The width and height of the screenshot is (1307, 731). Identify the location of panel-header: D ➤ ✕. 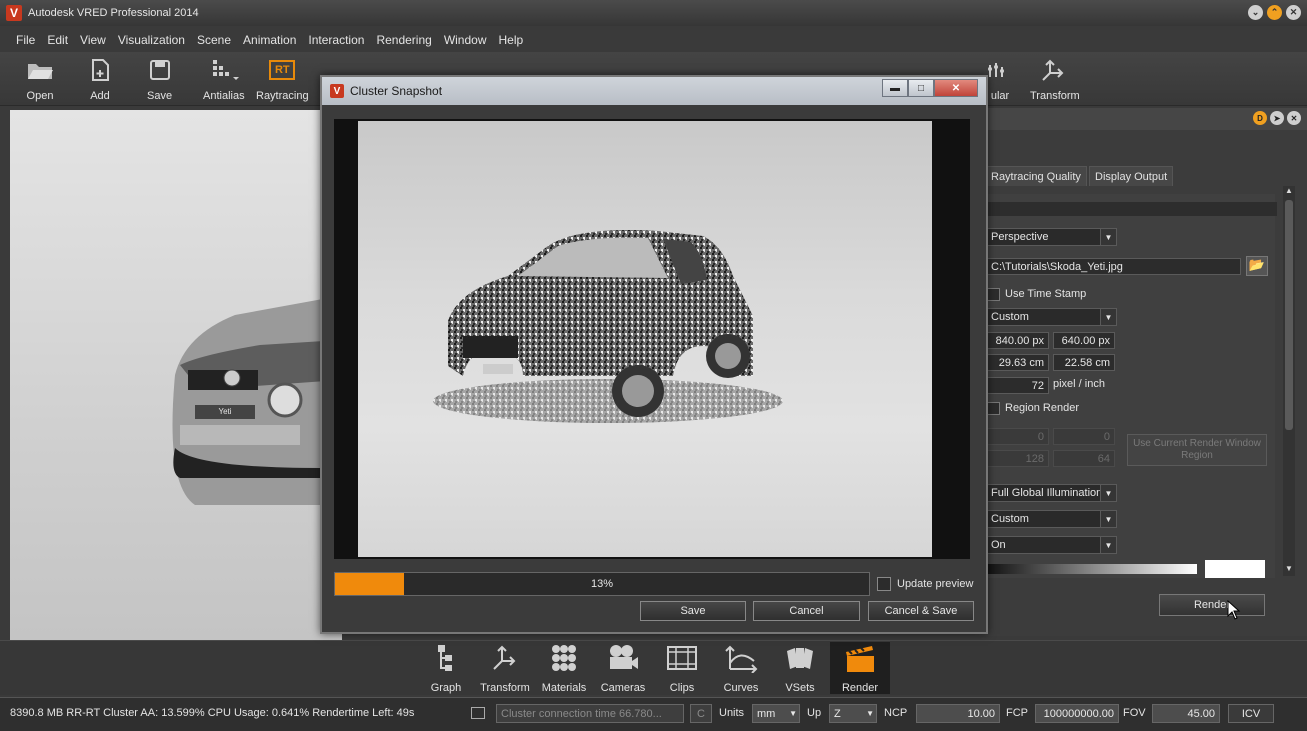
(1141, 119).